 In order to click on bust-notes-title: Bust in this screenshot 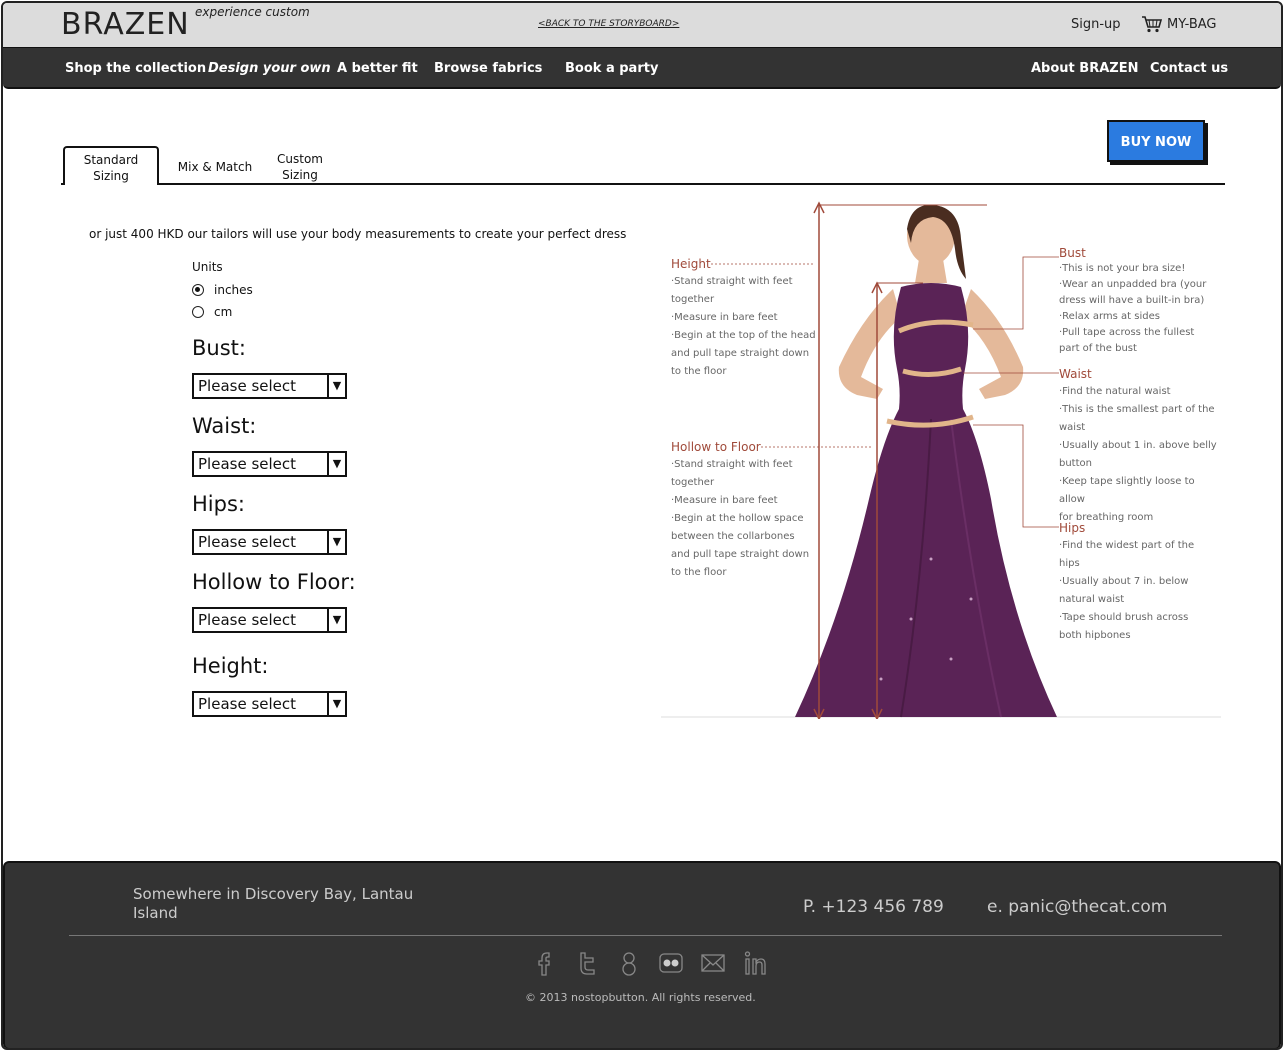, I will do `click(1072, 253)`.